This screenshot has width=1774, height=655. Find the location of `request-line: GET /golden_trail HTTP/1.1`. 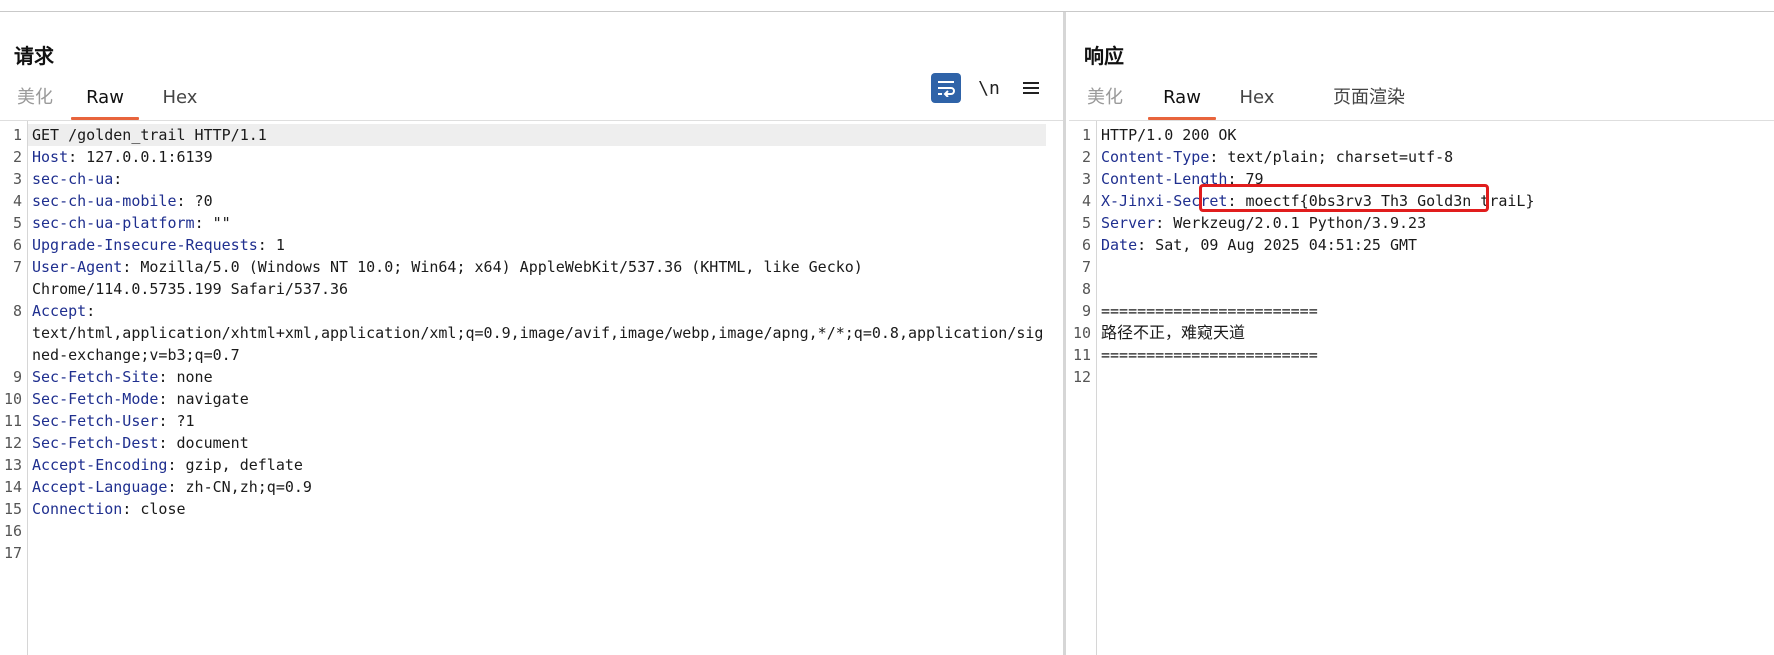

request-line: GET /golden_trail HTTP/1.1 is located at coordinates (149, 135).